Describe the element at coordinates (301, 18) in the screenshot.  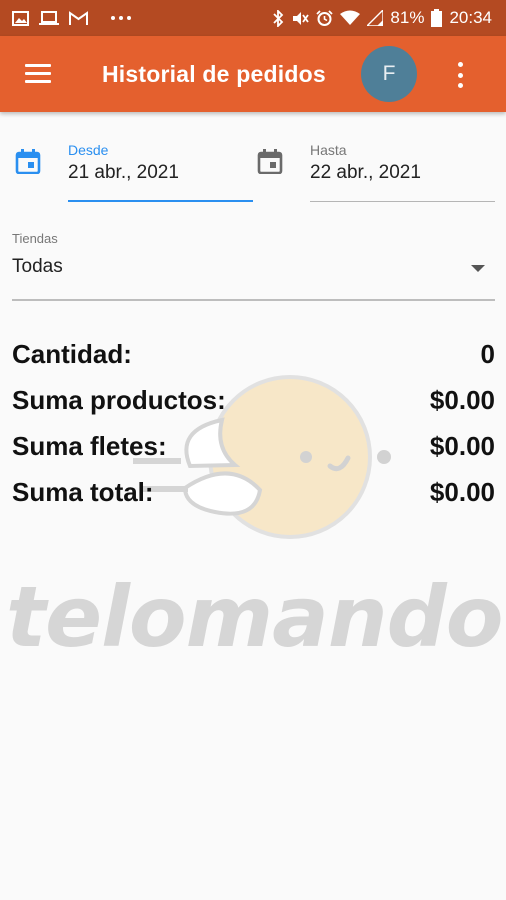
I see `mute-icon` at that location.